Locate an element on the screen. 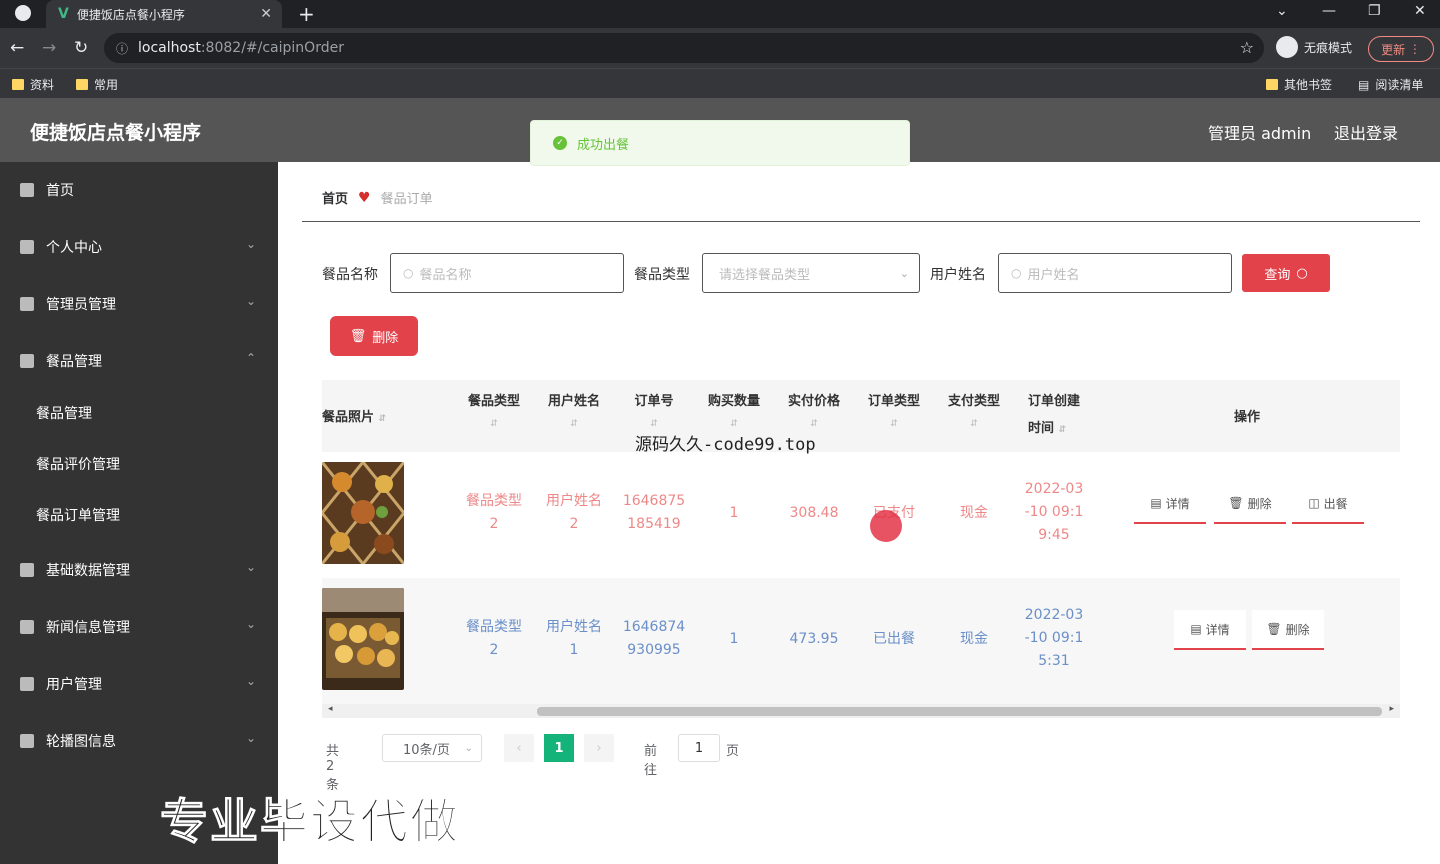 The image size is (1440, 864). header-text: 用户姓名 is located at coordinates (573, 401).